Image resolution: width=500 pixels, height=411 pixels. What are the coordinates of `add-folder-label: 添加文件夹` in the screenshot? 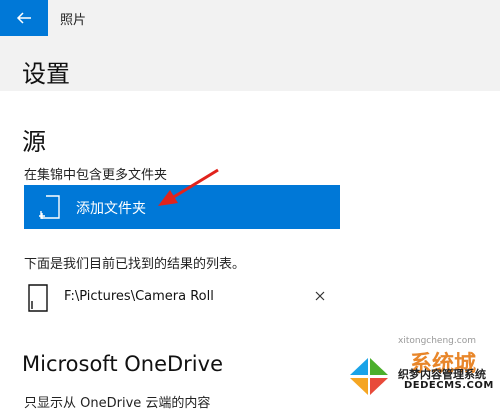 It's located at (111, 209).